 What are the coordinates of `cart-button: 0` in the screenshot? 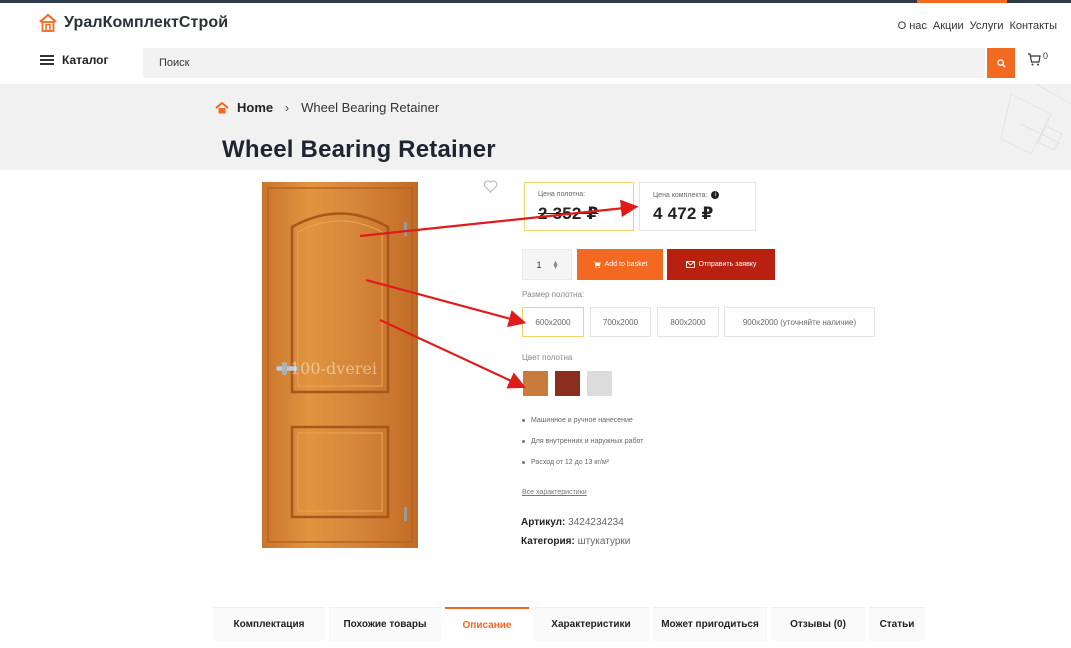 It's located at (1038, 58).